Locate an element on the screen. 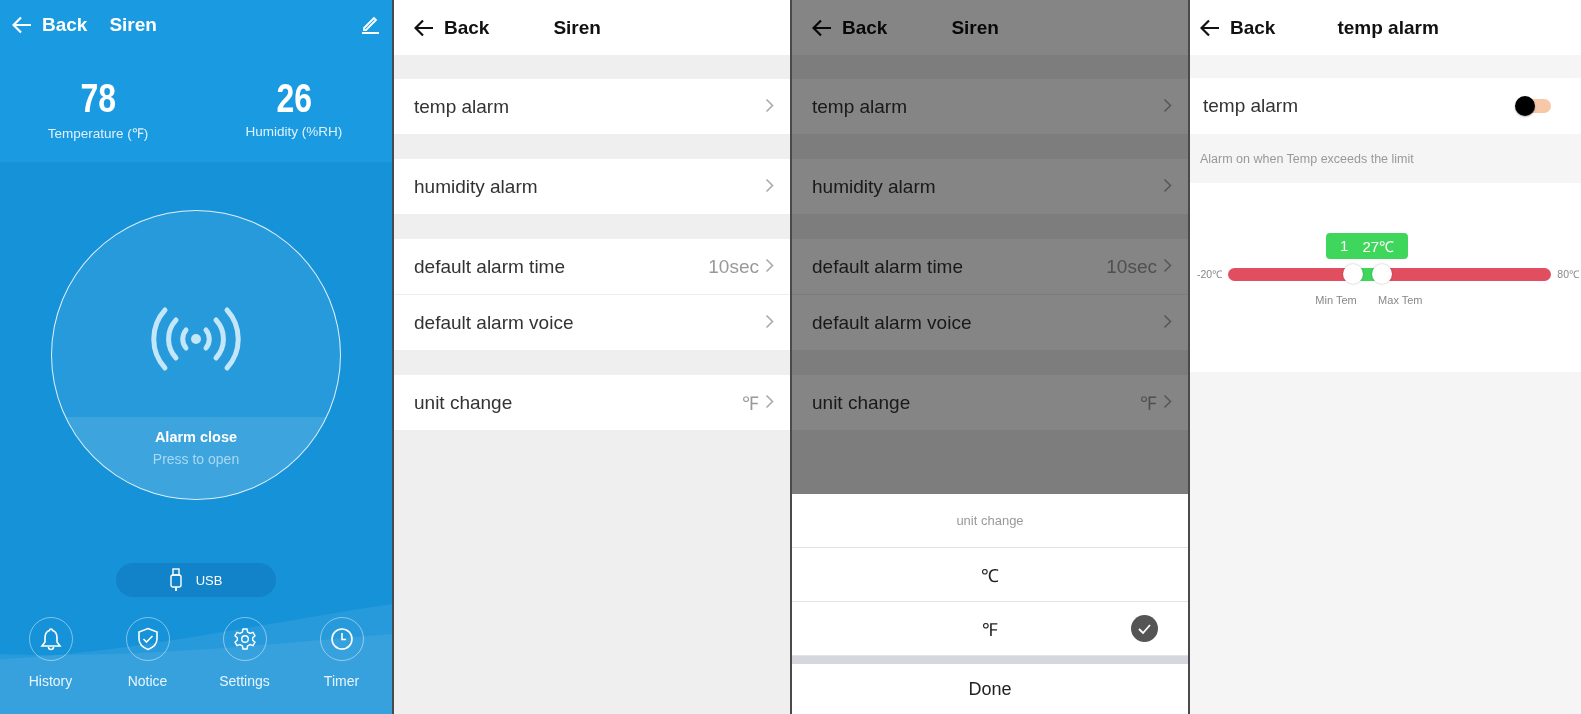  alarm-status: Alarm close is located at coordinates (196, 437).